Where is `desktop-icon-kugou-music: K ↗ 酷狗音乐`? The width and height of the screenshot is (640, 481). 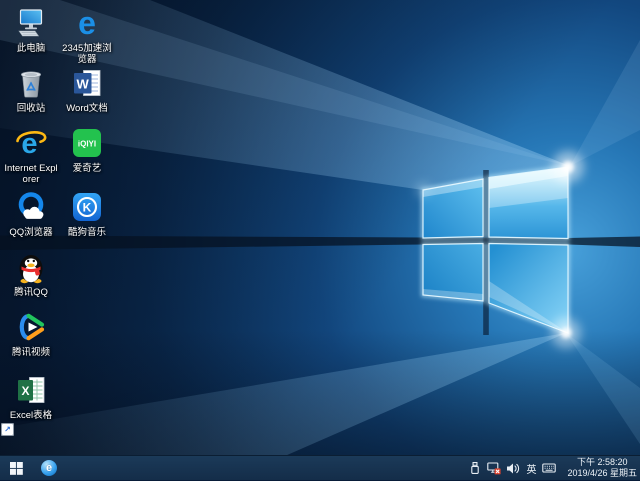 desktop-icon-kugou-music: K ↗ 酷狗音乐 is located at coordinates (58, 313).